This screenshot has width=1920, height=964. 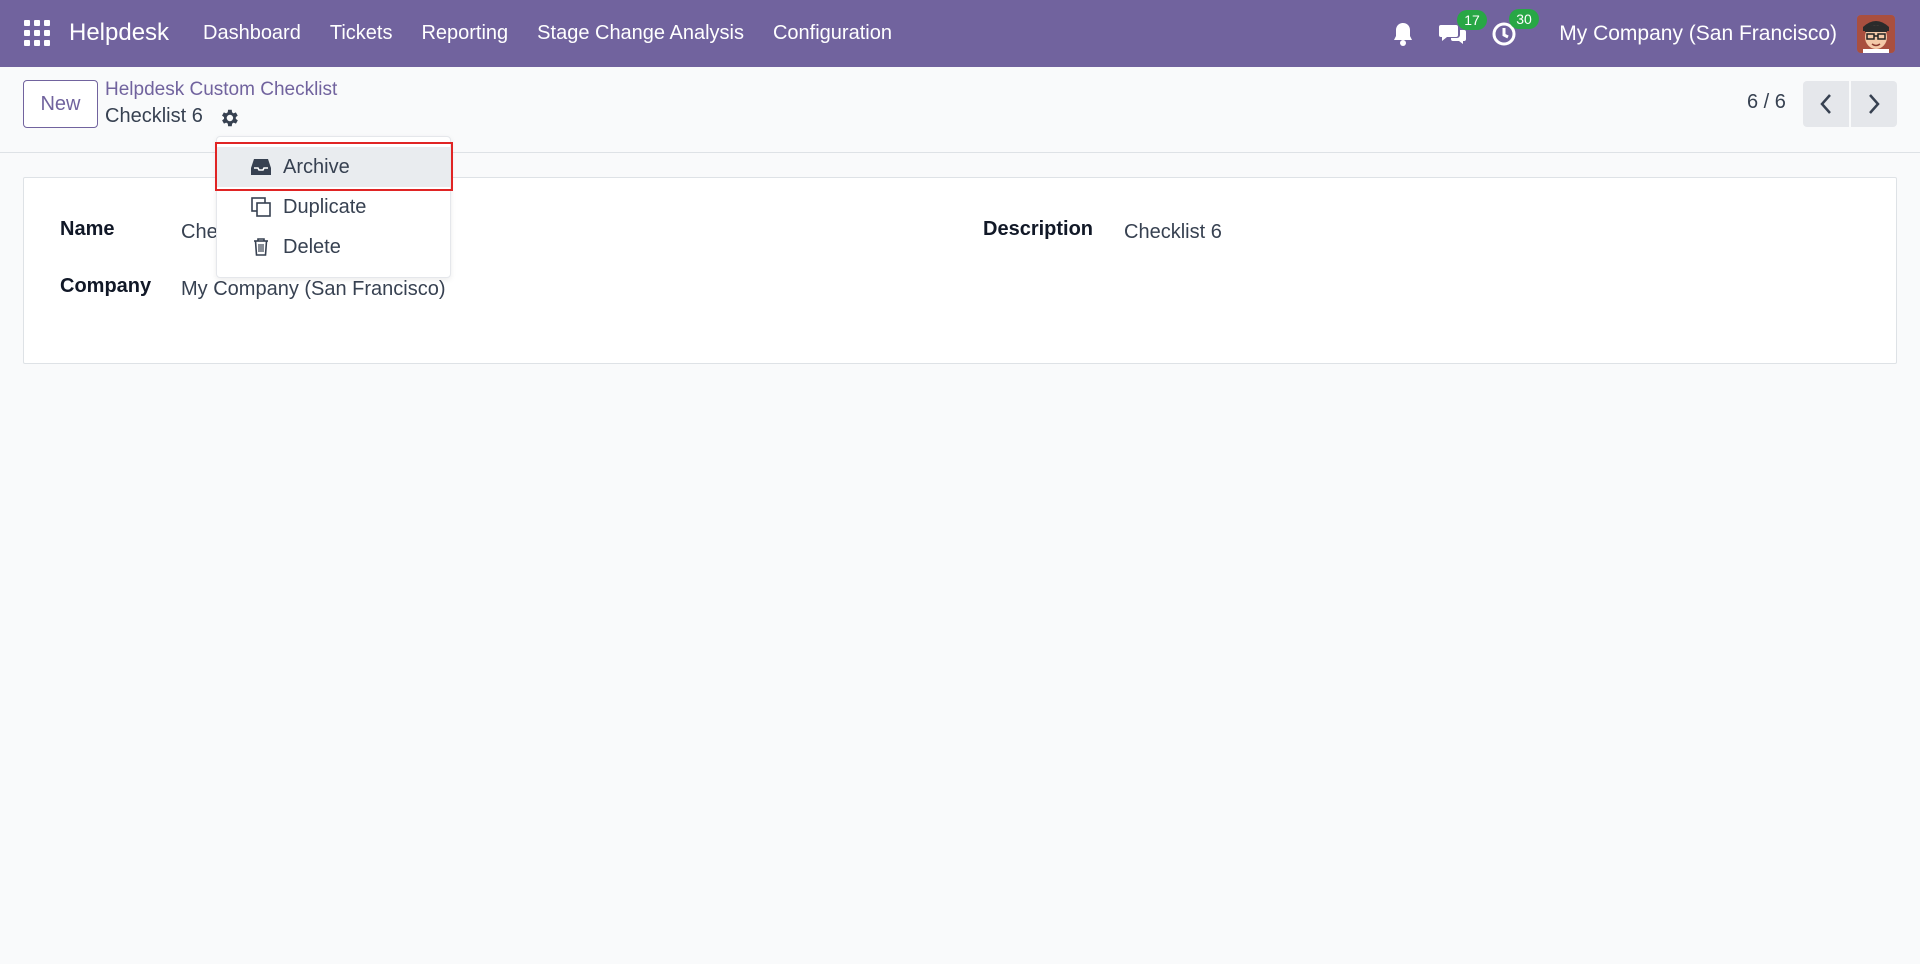 I want to click on breadcrumb-parent-link: Helpdesk Custom Checklist, so click(x=221, y=90).